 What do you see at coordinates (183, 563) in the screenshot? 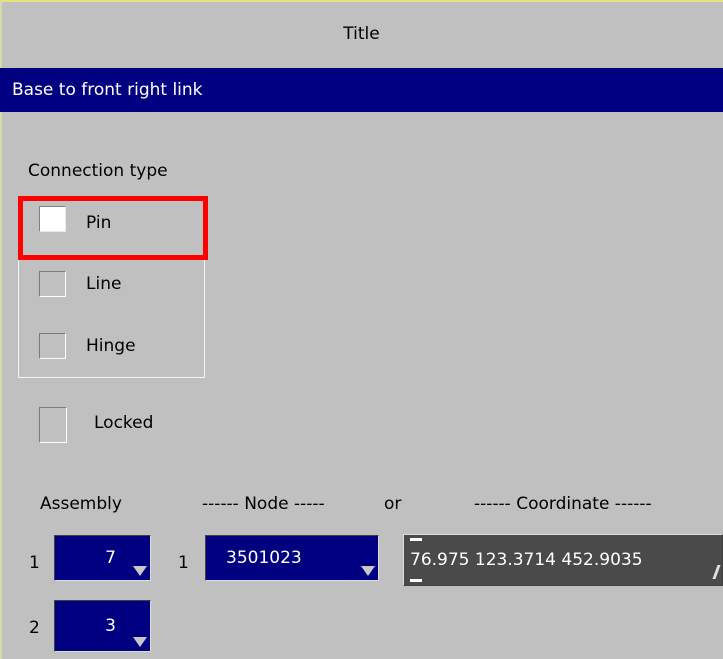
I see `node-row-index: 1` at bounding box center [183, 563].